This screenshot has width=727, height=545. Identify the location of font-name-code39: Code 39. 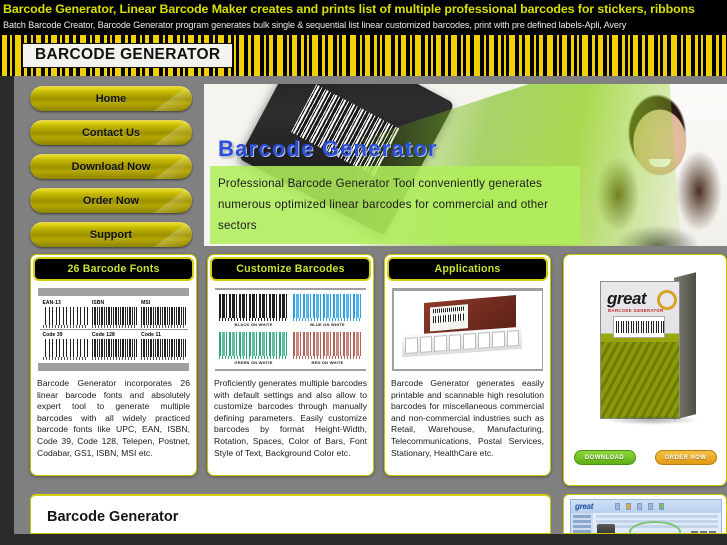
(52, 335).